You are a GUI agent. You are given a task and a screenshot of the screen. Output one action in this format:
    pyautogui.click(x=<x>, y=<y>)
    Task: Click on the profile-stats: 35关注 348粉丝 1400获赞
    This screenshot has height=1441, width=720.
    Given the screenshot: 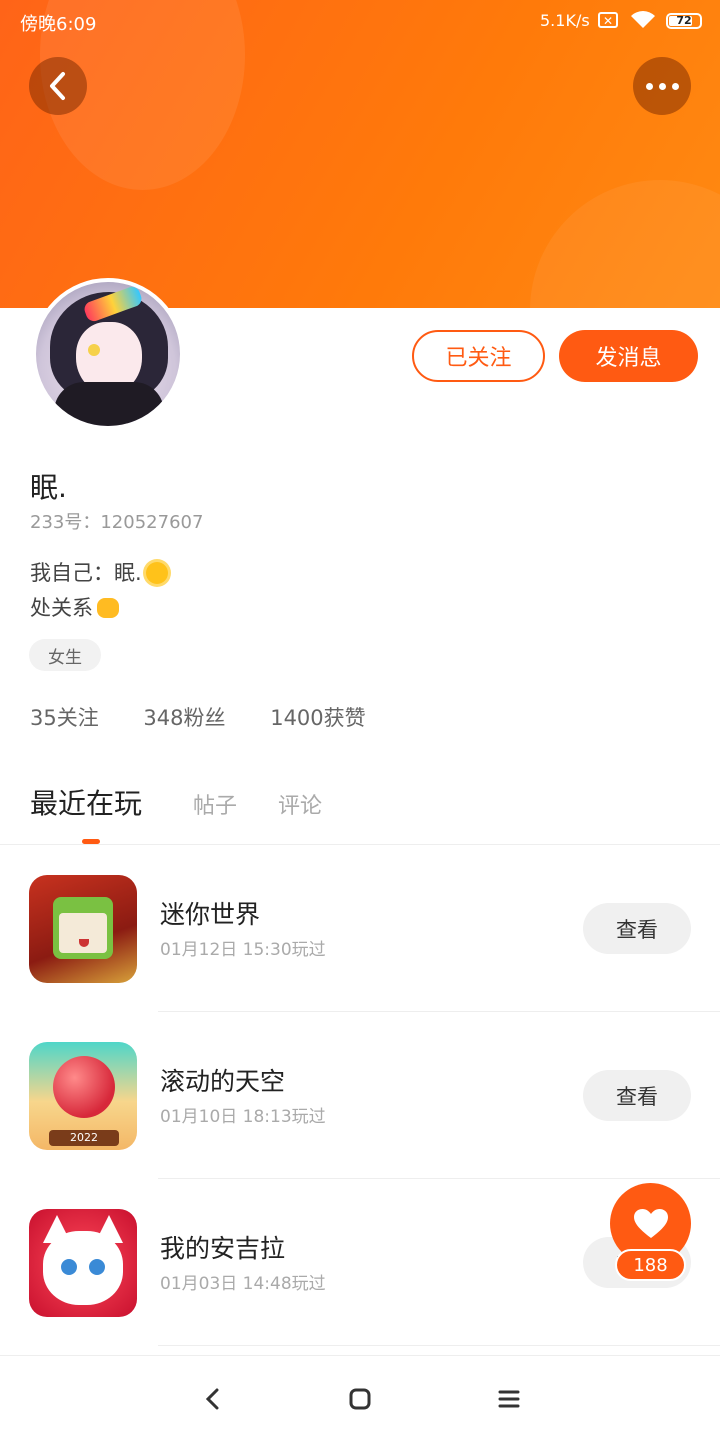 What is the action you would take?
    pyautogui.click(x=217, y=717)
    